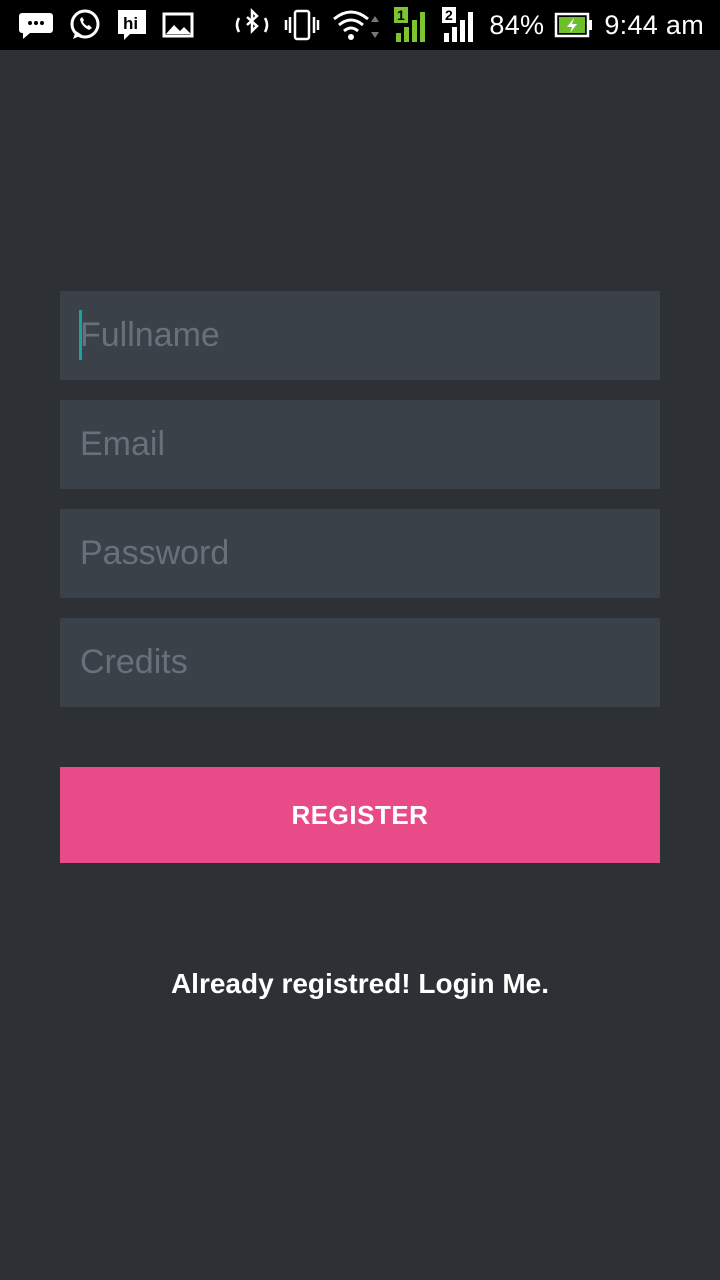 The height and width of the screenshot is (1280, 720). I want to click on signal-sim1-icon: 1, so click(412, 25).